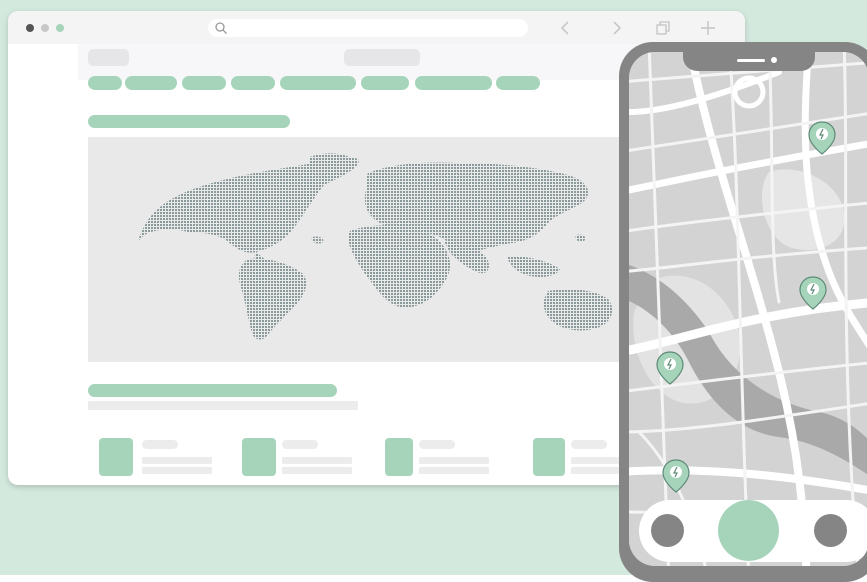  What do you see at coordinates (774, 60) in the screenshot?
I see `camera-icon` at bounding box center [774, 60].